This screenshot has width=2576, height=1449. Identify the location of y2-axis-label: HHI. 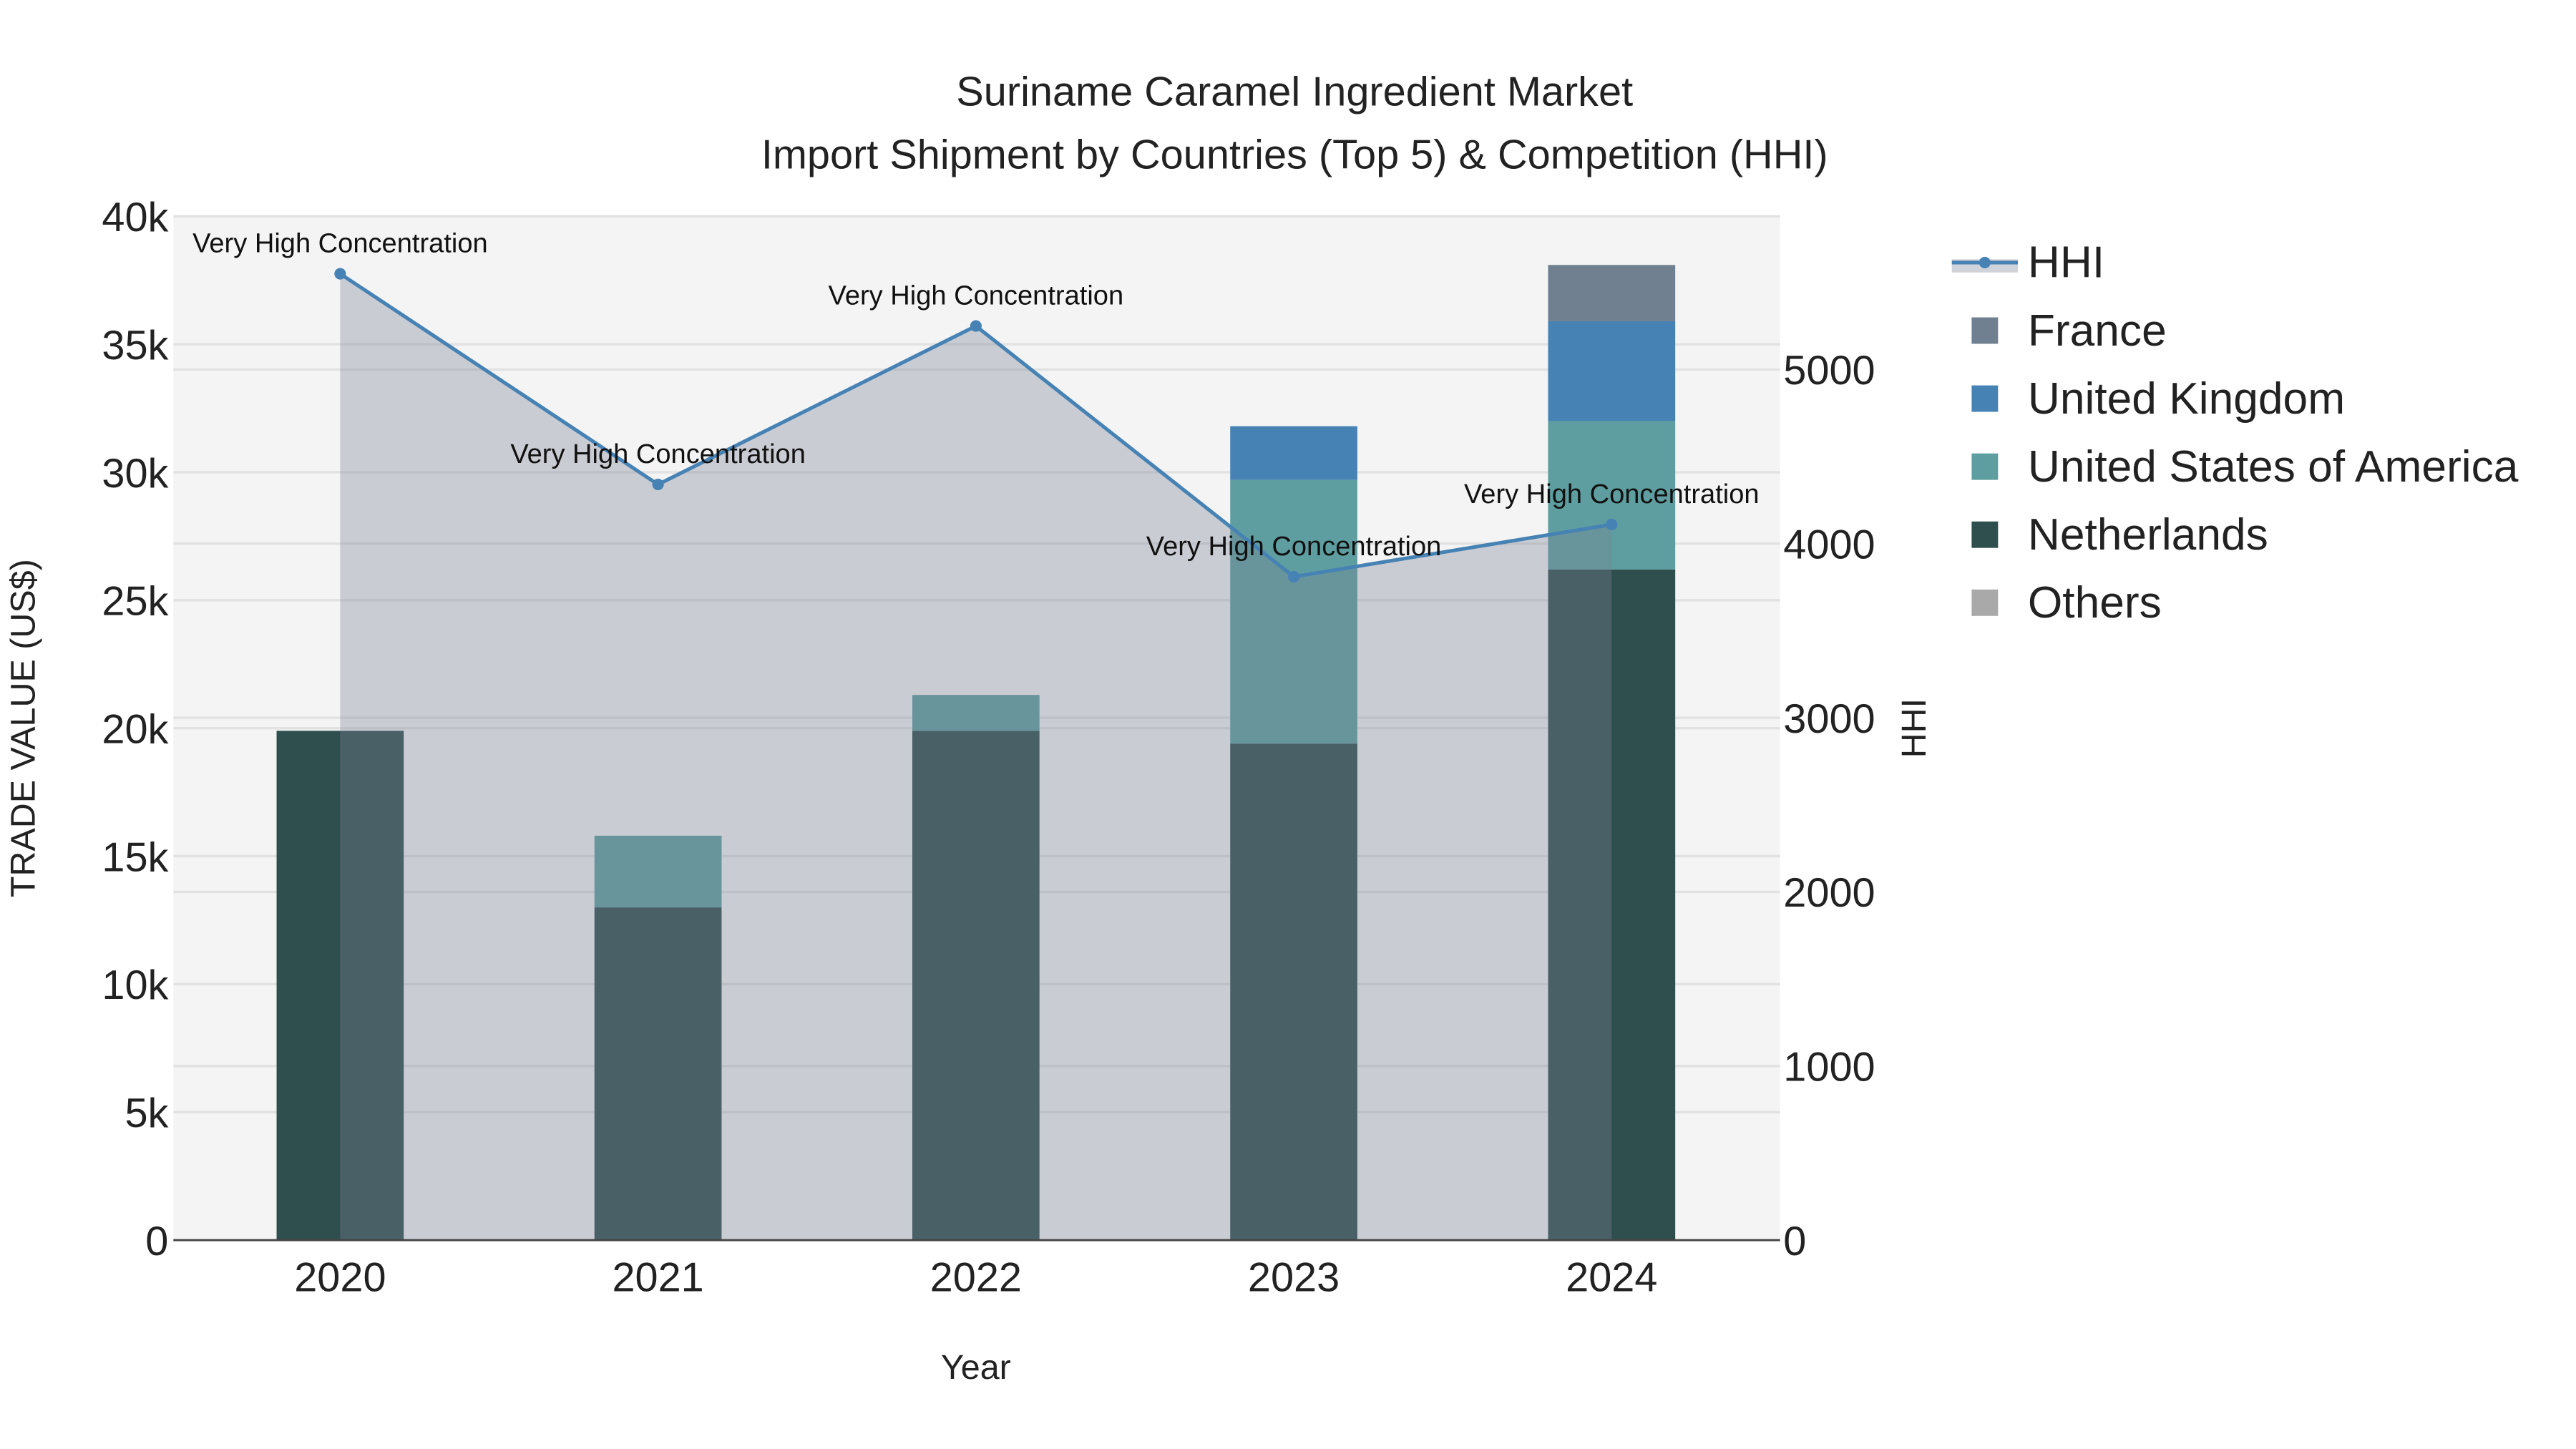
(1914, 728).